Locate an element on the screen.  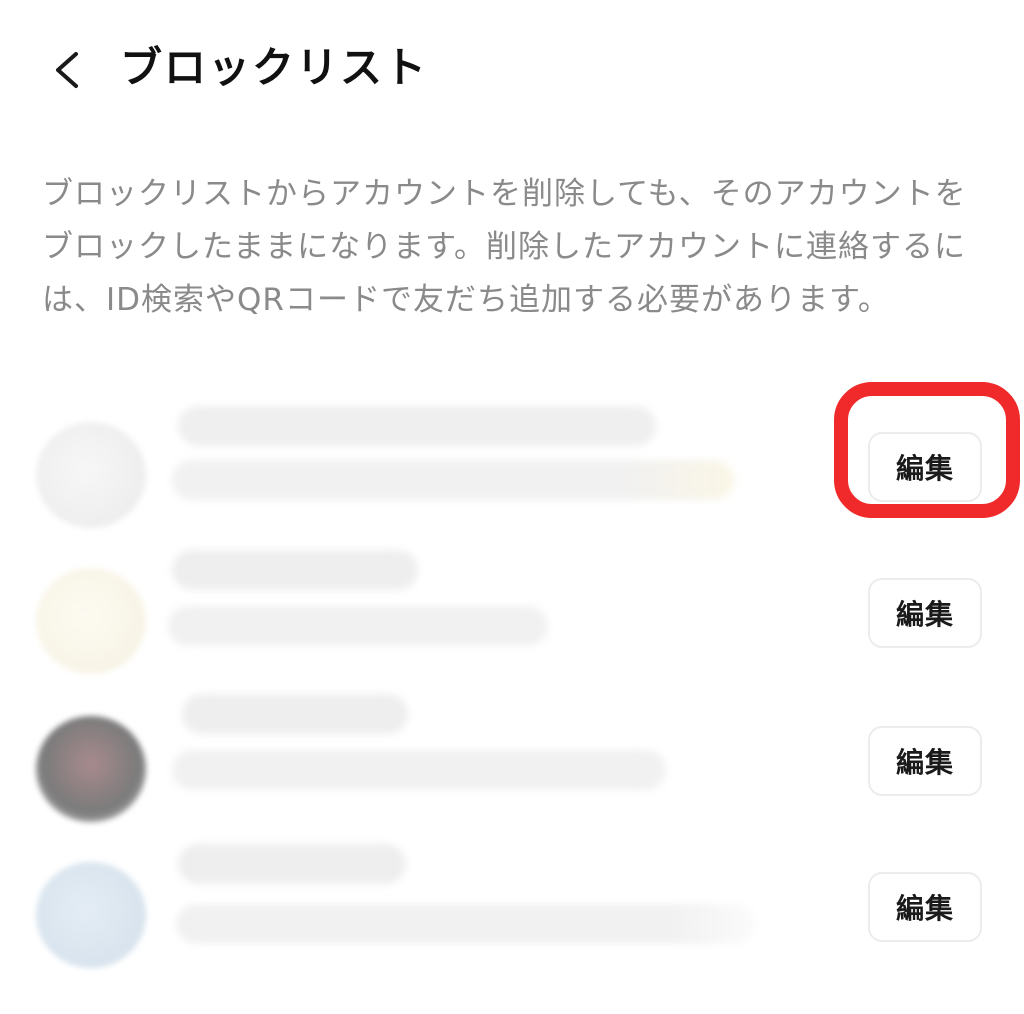
description-line: ブロックしたままになります。削除したアカウントに連絡するに is located at coordinates (504, 247).